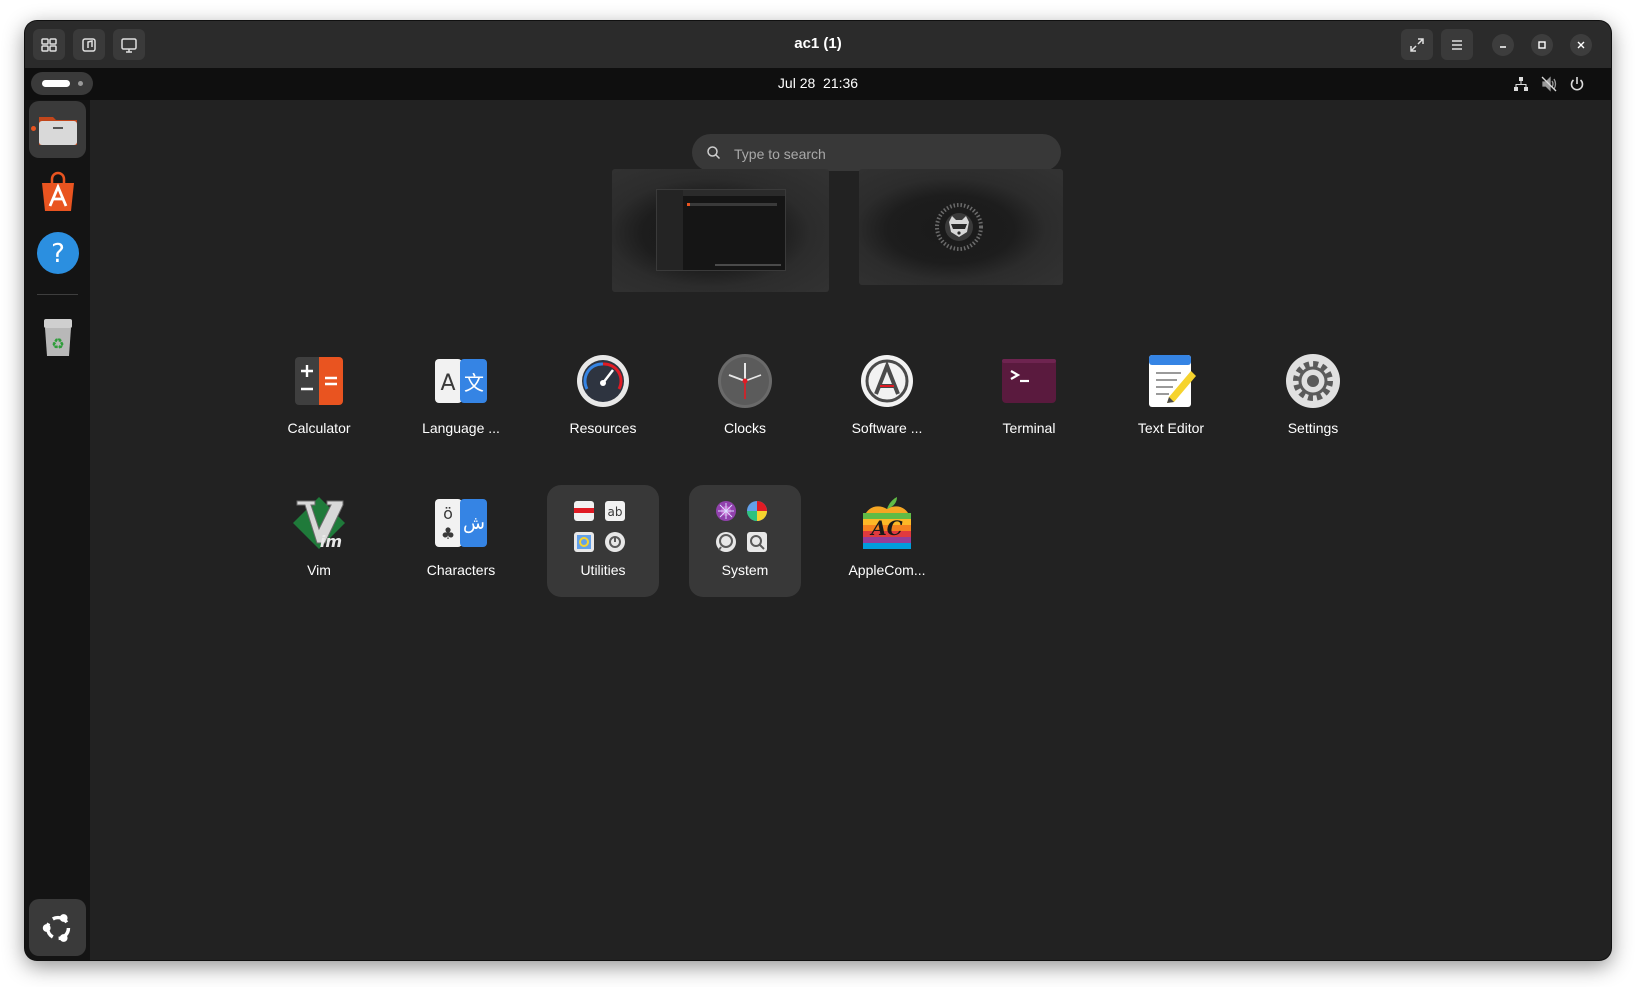  What do you see at coordinates (33, 128) in the screenshot?
I see `running-indicator` at bounding box center [33, 128].